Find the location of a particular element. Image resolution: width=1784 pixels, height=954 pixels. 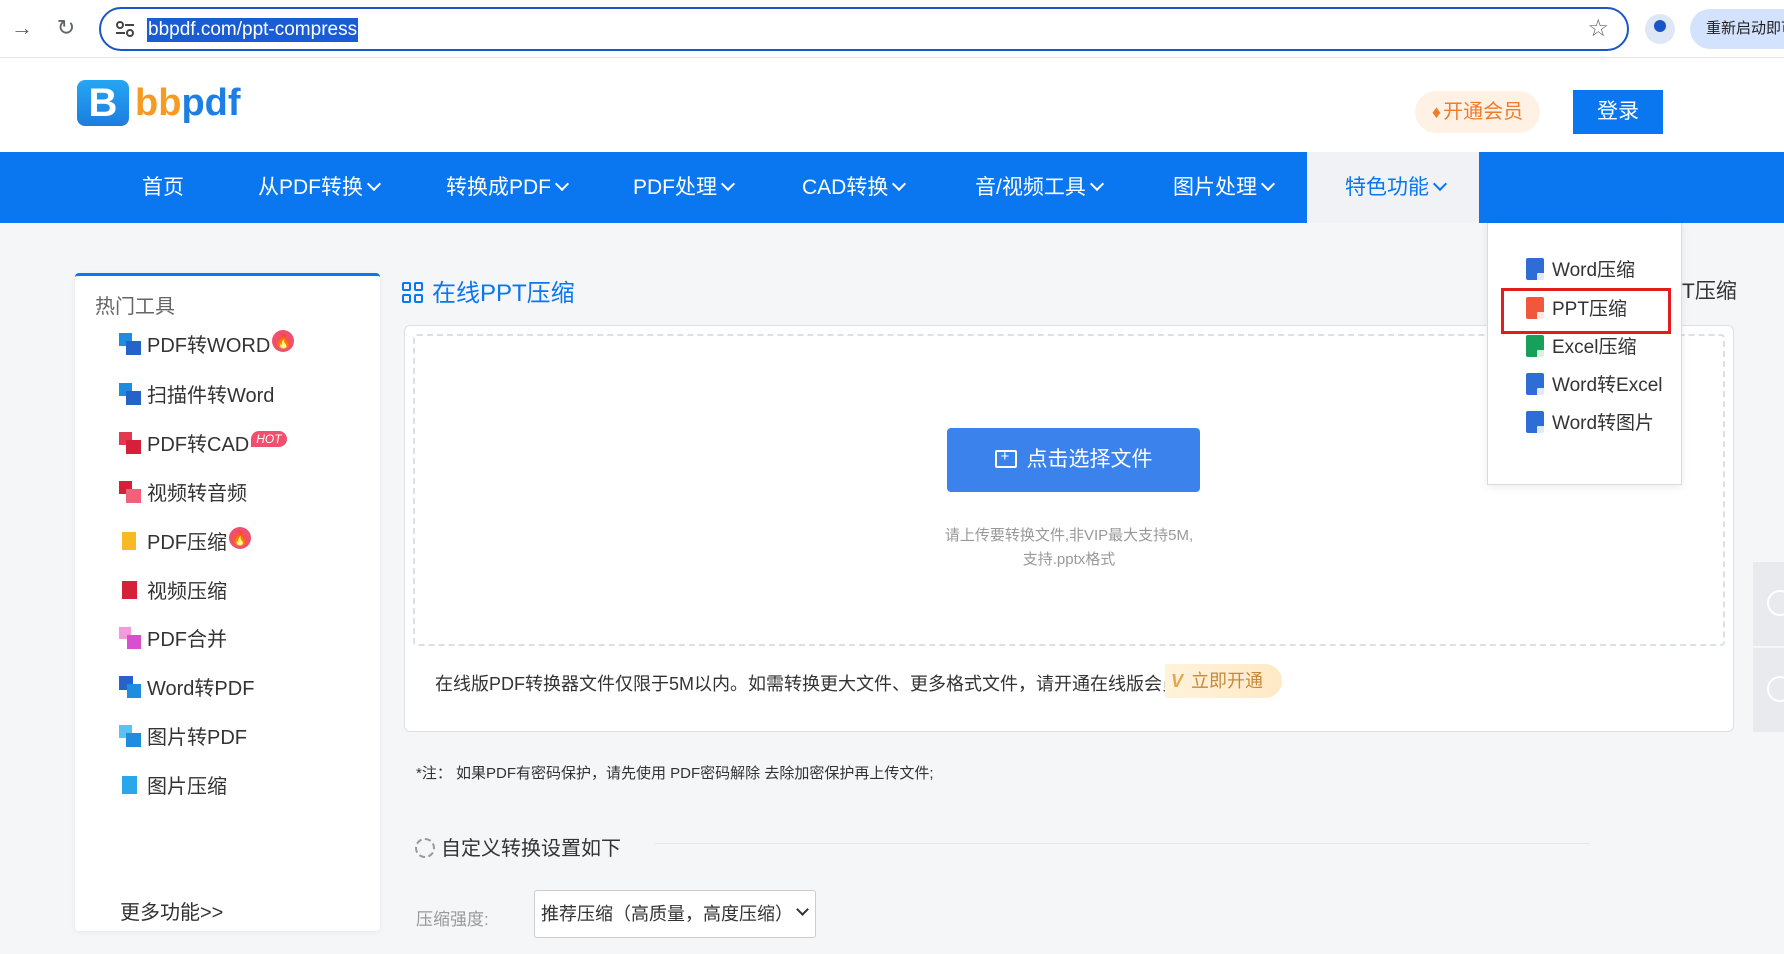

settings-title: 自定义转换设置如下 is located at coordinates (518, 846).